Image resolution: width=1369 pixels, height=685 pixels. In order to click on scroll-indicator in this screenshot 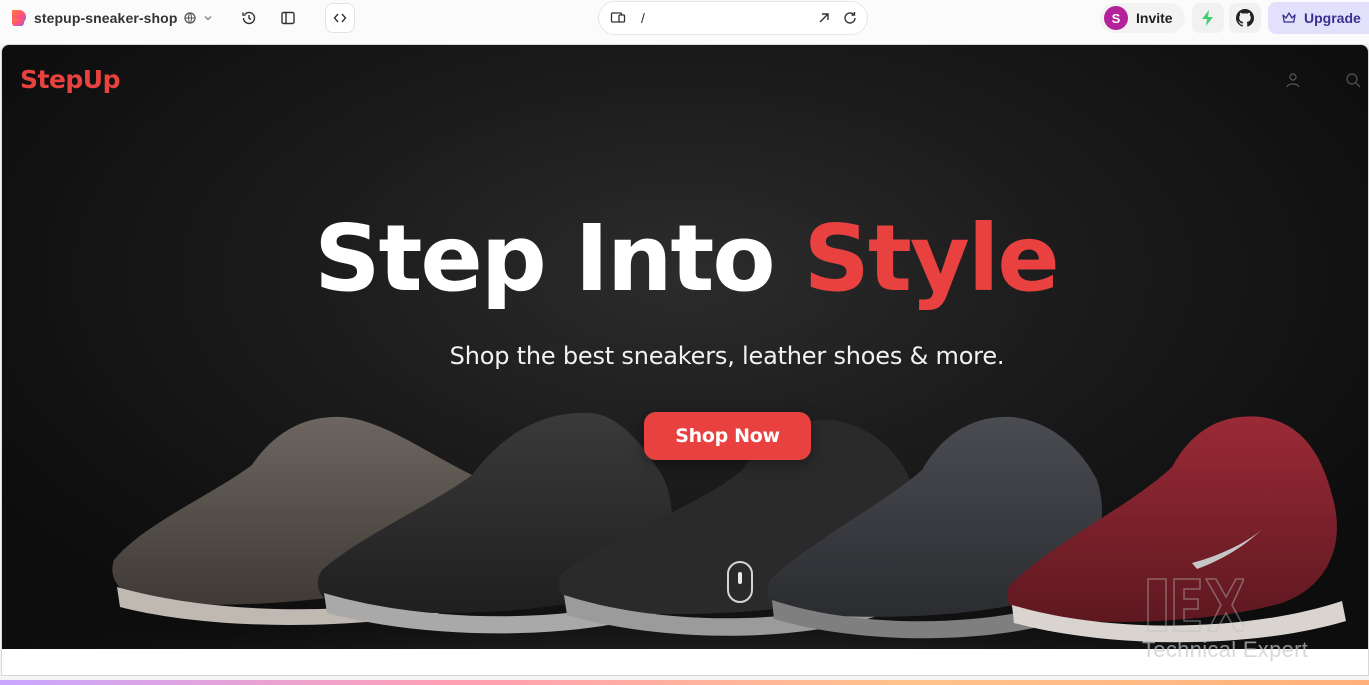, I will do `click(740, 582)`.